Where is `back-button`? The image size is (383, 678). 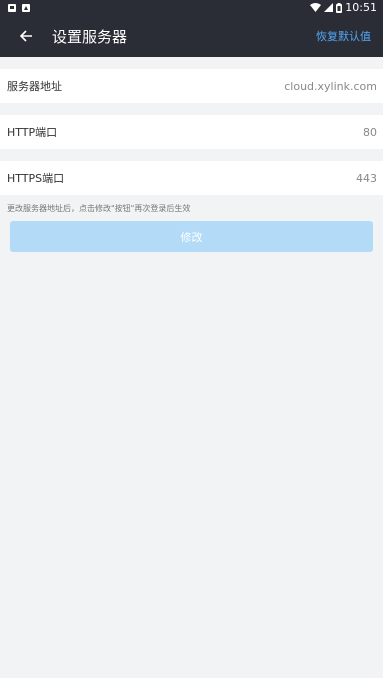 back-button is located at coordinates (26, 36).